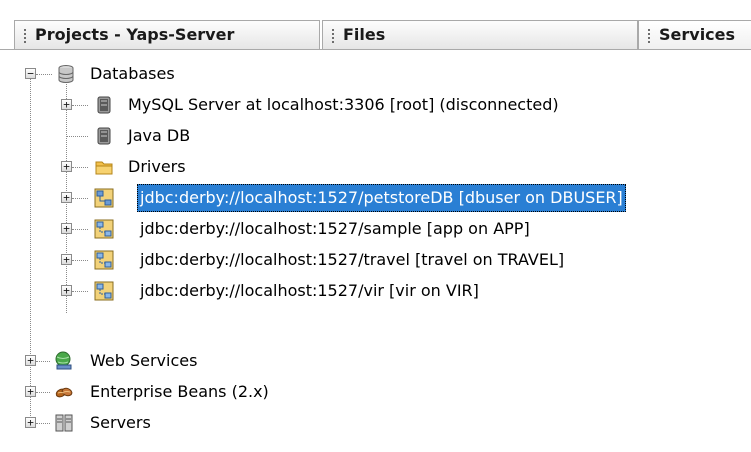  I want to click on tree-node-label: Enterprise Beans (2.x), so click(179, 391).